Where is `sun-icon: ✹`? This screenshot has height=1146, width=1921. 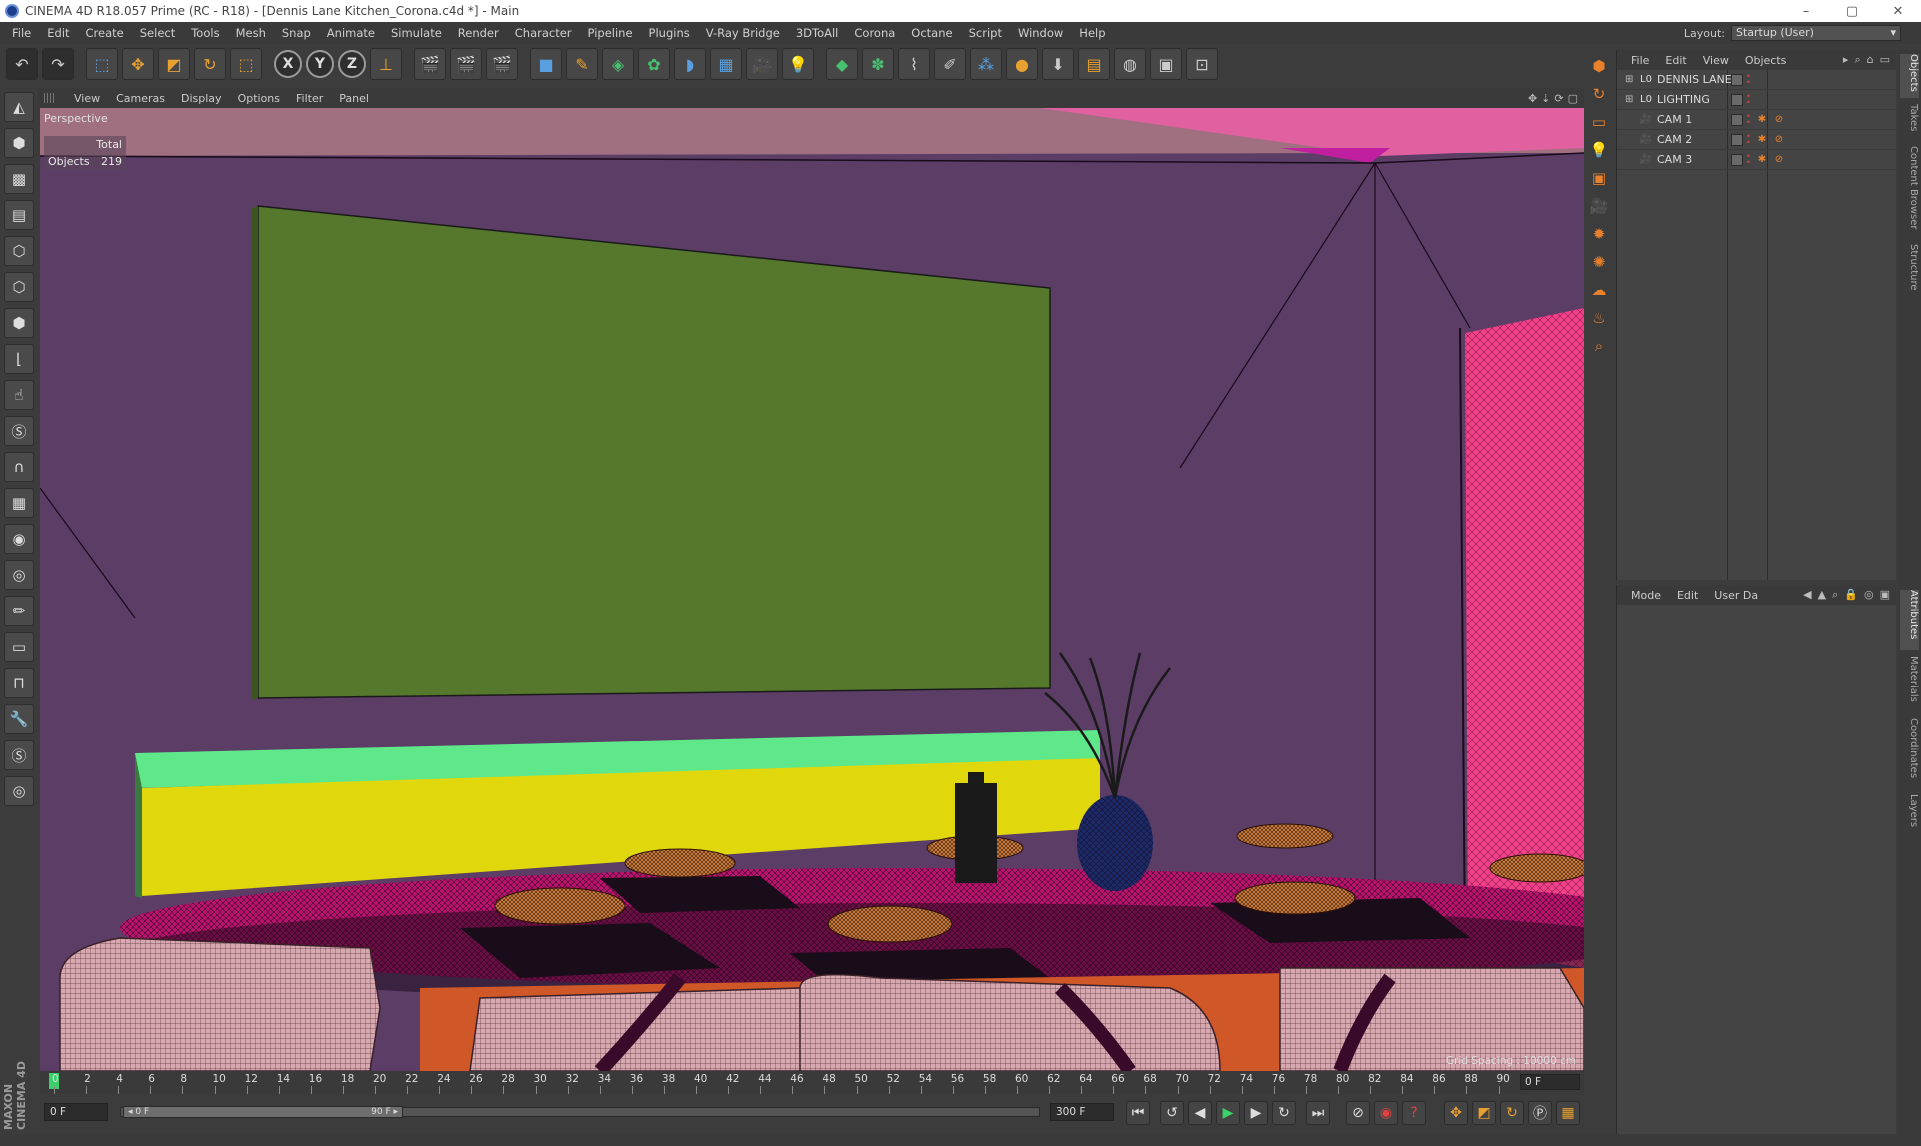
sun-icon: ✹ is located at coordinates (1599, 234).